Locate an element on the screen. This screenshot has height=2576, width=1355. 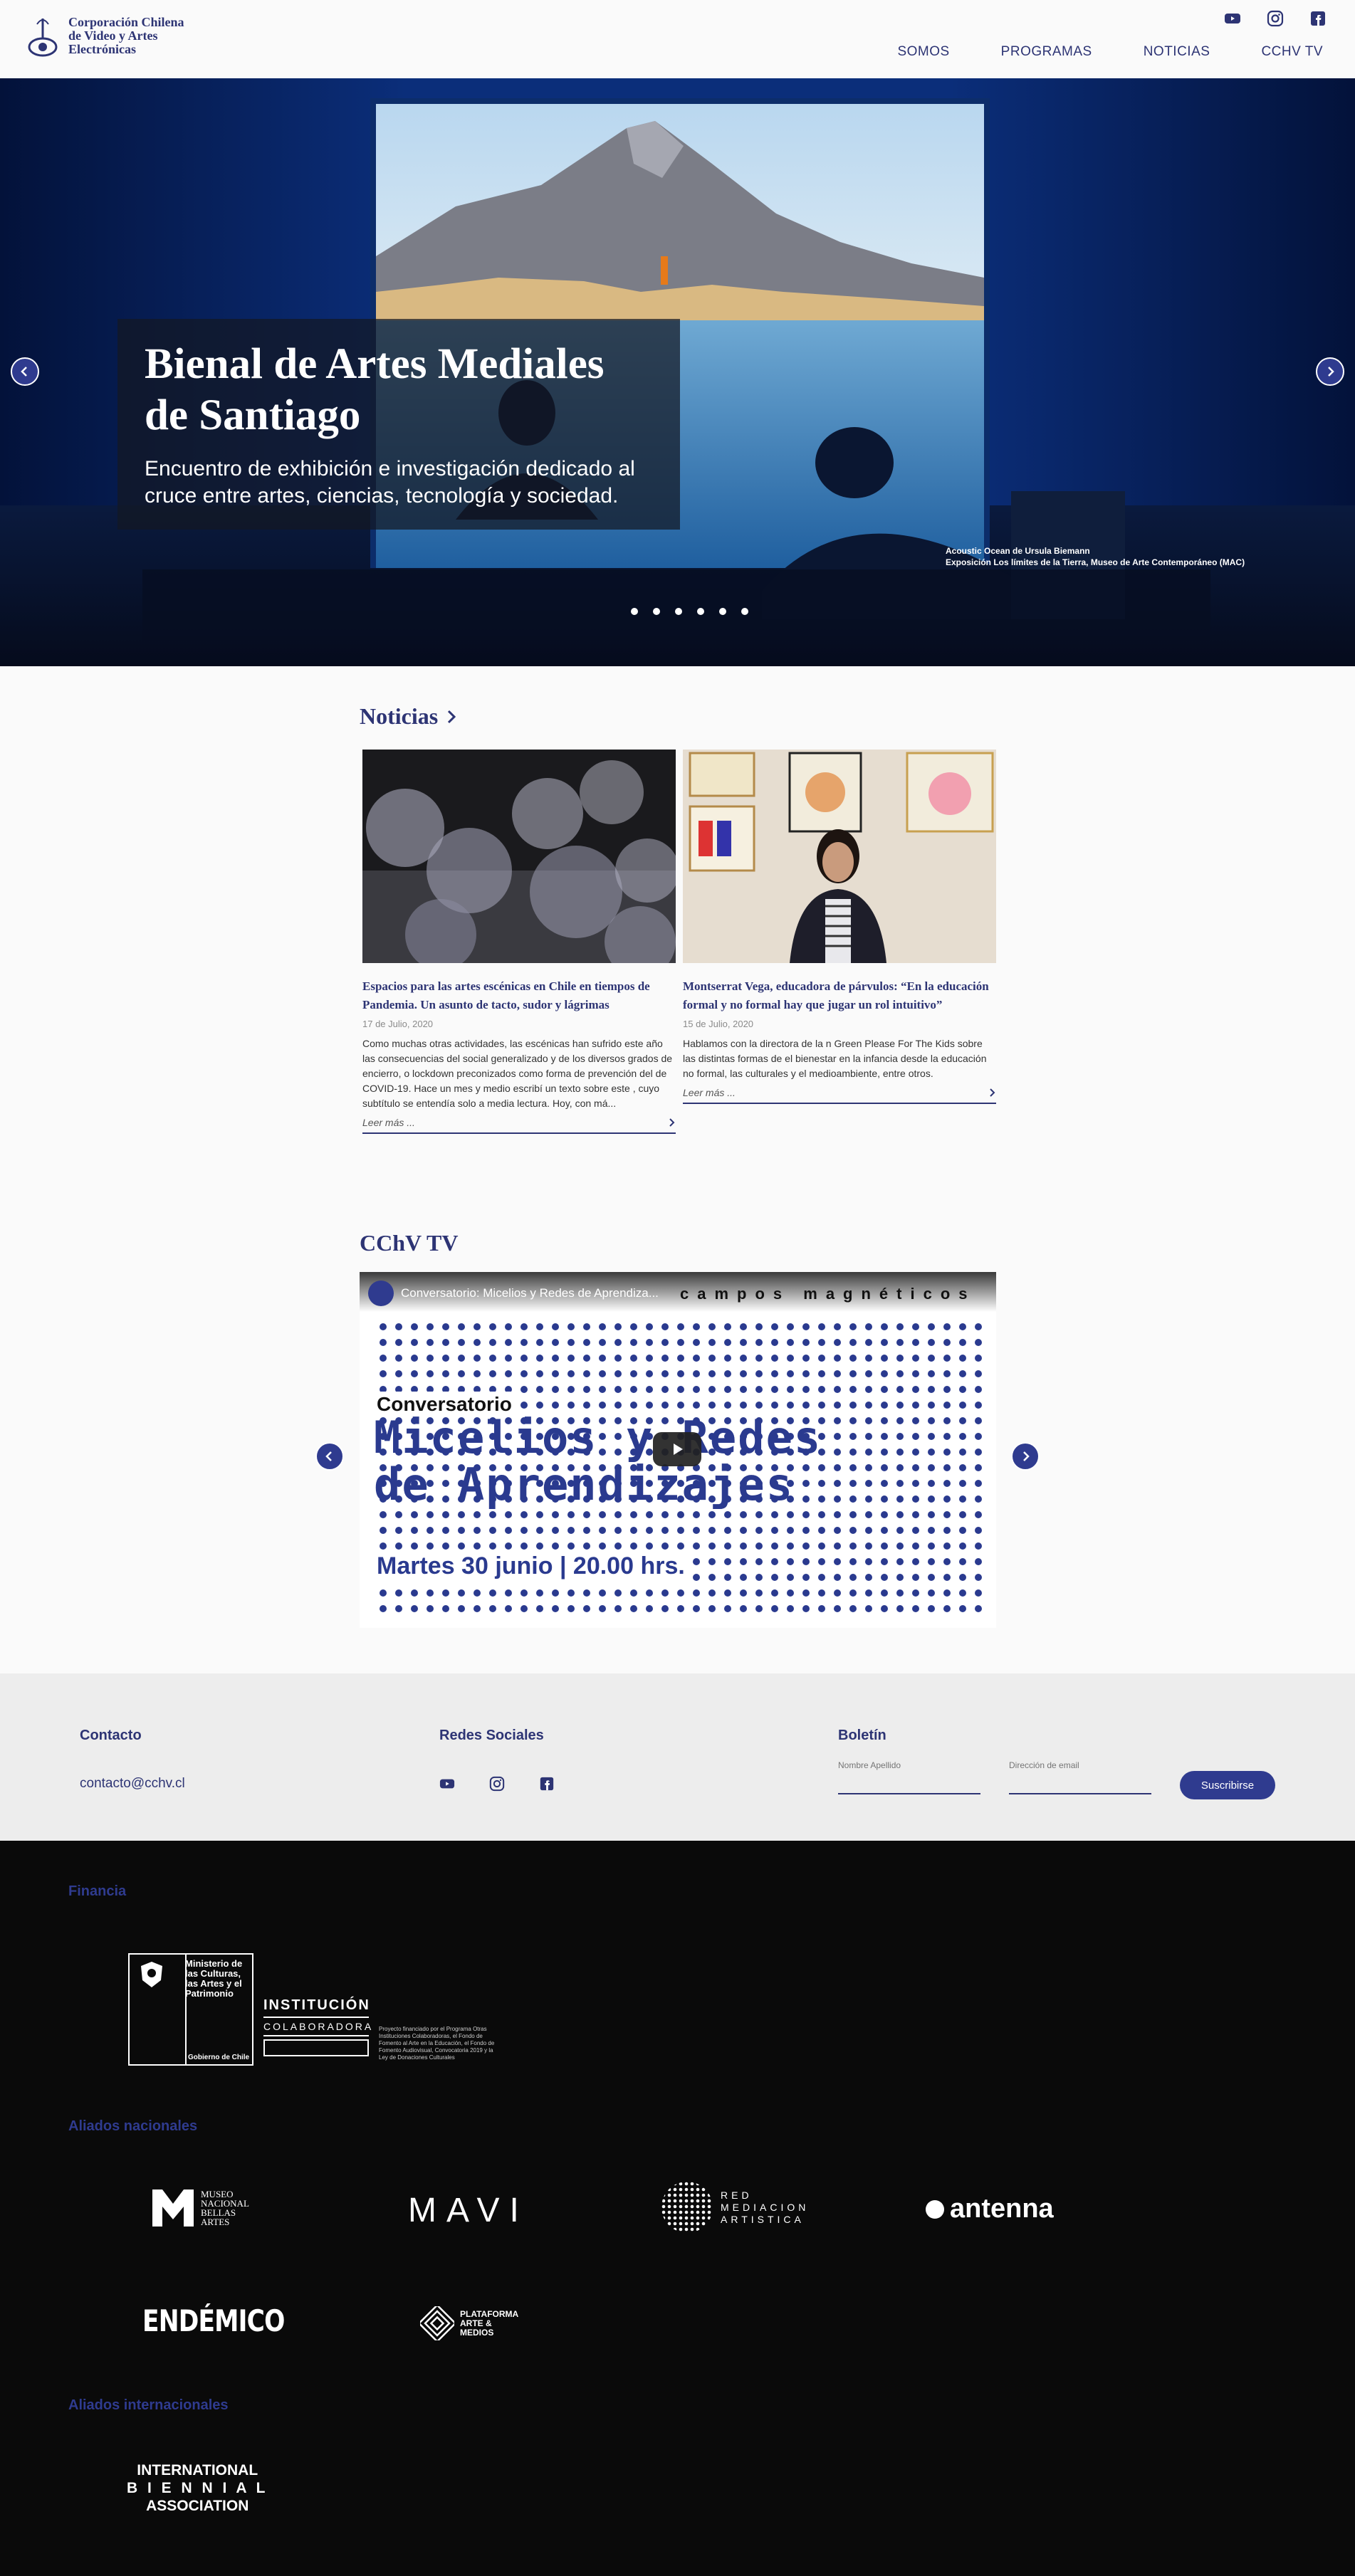
nav-somos: SOMOS is located at coordinates (923, 52).